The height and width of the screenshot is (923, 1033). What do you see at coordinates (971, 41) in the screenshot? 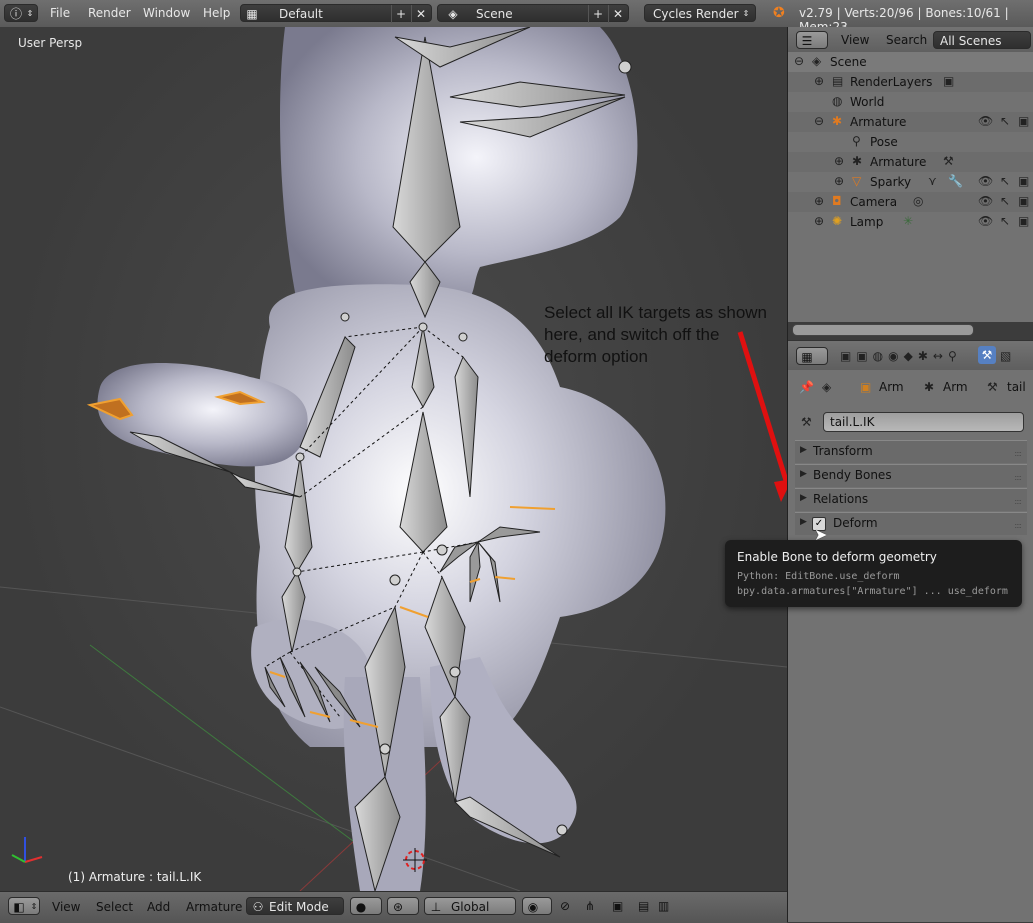
I see `filter-label: All Scenes` at bounding box center [971, 41].